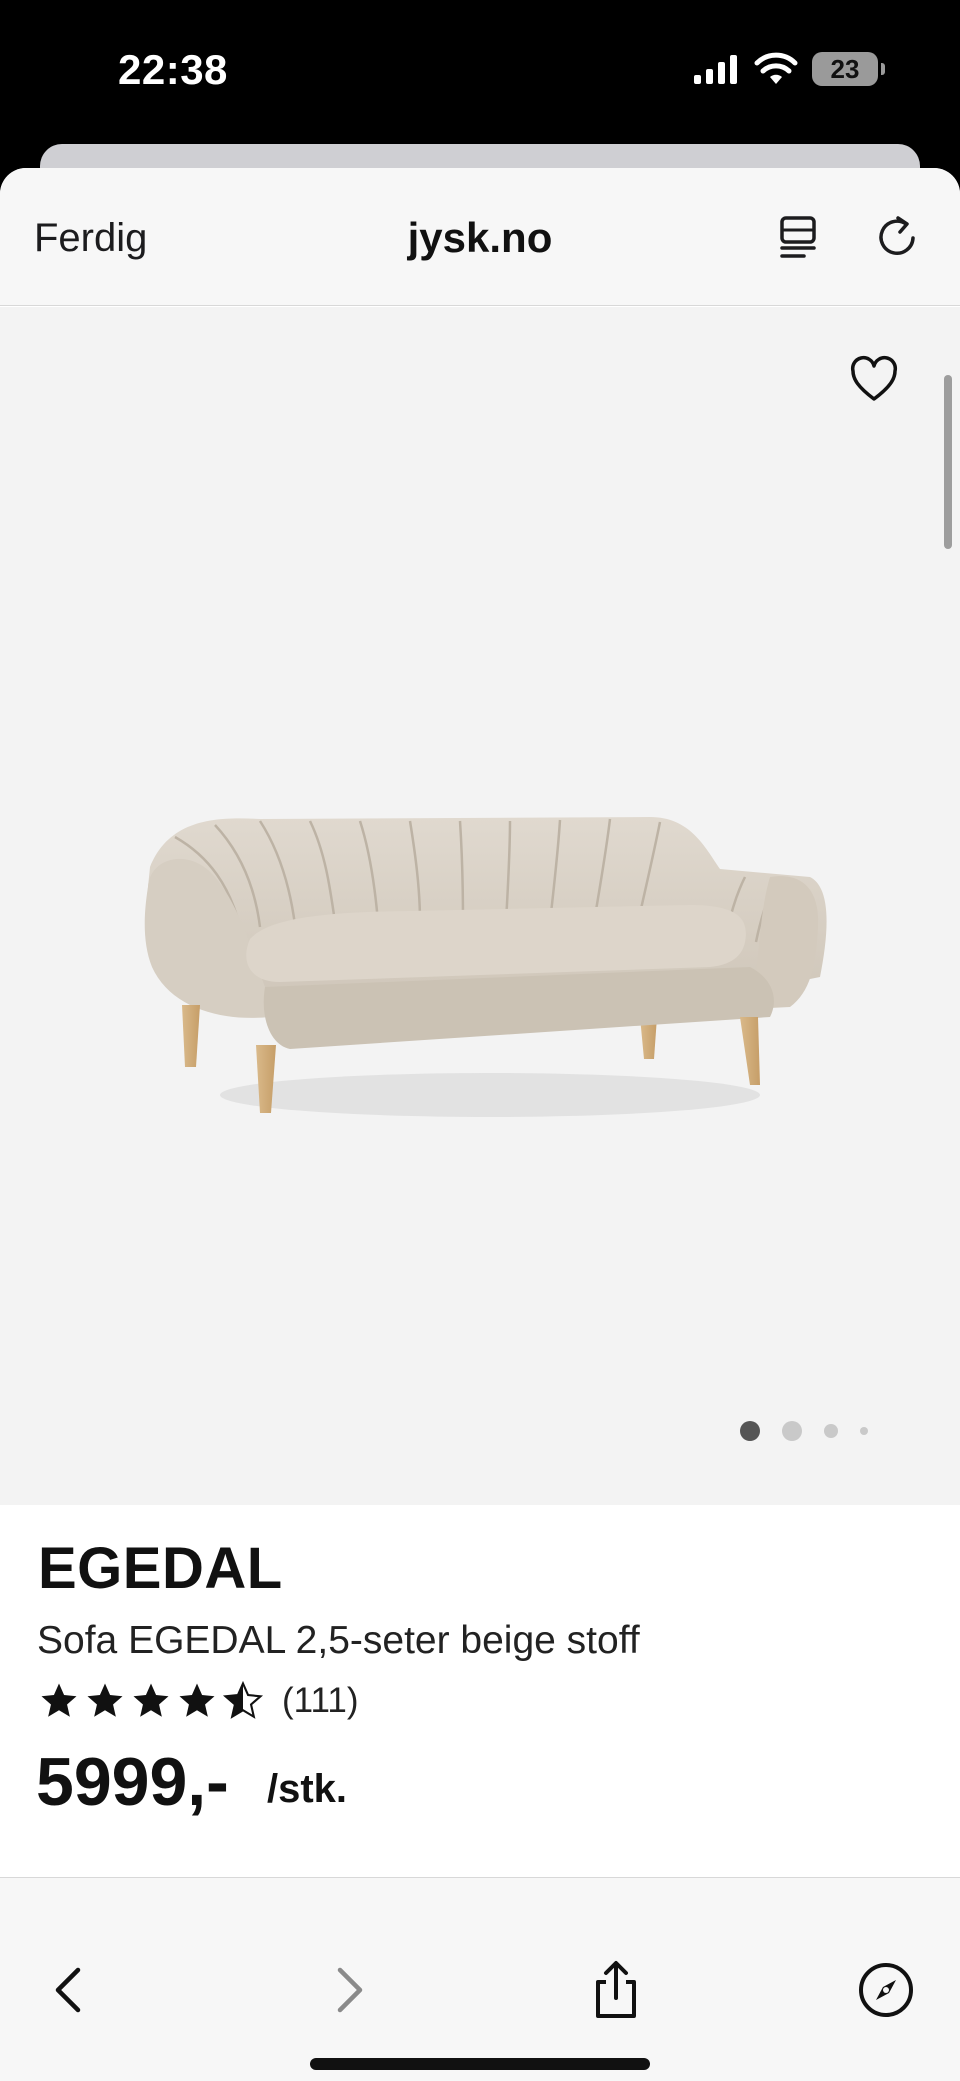 The height and width of the screenshot is (2081, 960). Describe the element at coordinates (845, 68) in the screenshot. I see `battery-level: 23` at that location.